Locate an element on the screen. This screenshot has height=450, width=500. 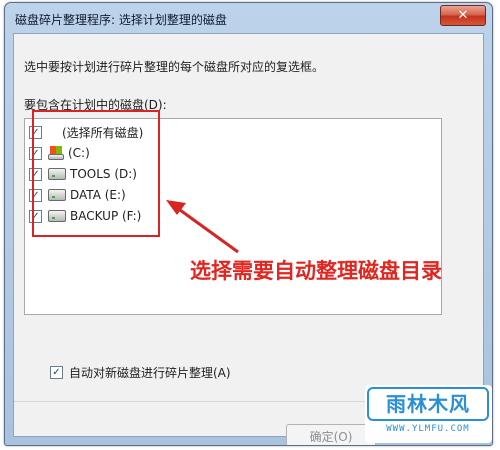
annotation-arrow is located at coordinates (202, 227).